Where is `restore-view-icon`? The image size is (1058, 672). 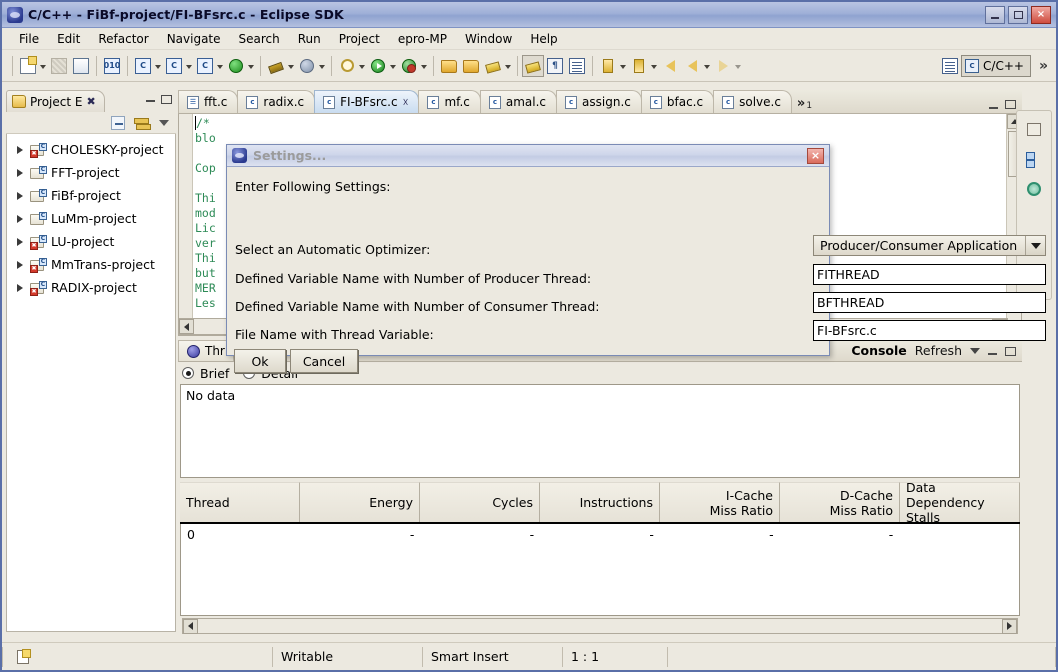 restore-view-icon is located at coordinates (1034, 129).